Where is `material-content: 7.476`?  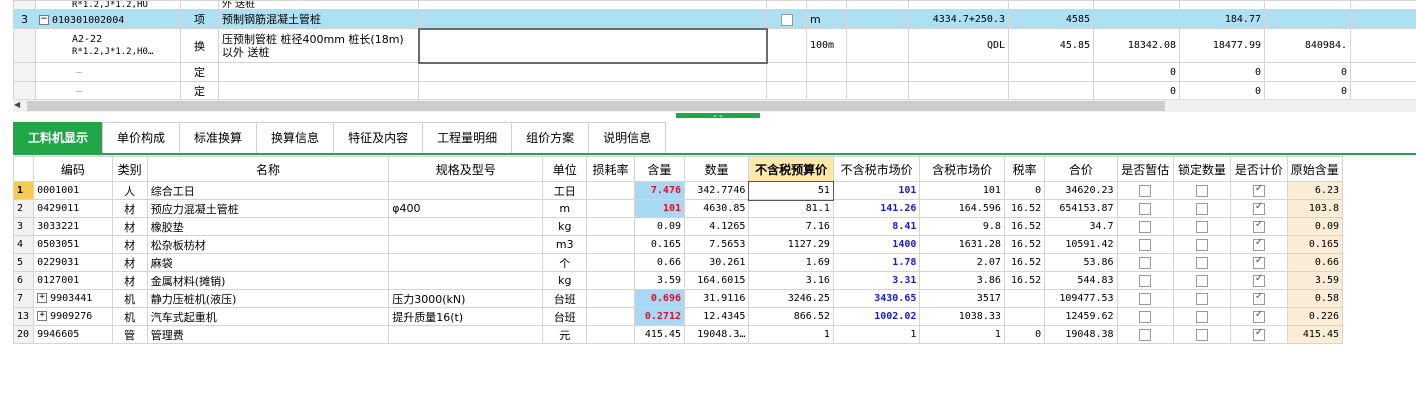 material-content: 7.476 is located at coordinates (659, 190).